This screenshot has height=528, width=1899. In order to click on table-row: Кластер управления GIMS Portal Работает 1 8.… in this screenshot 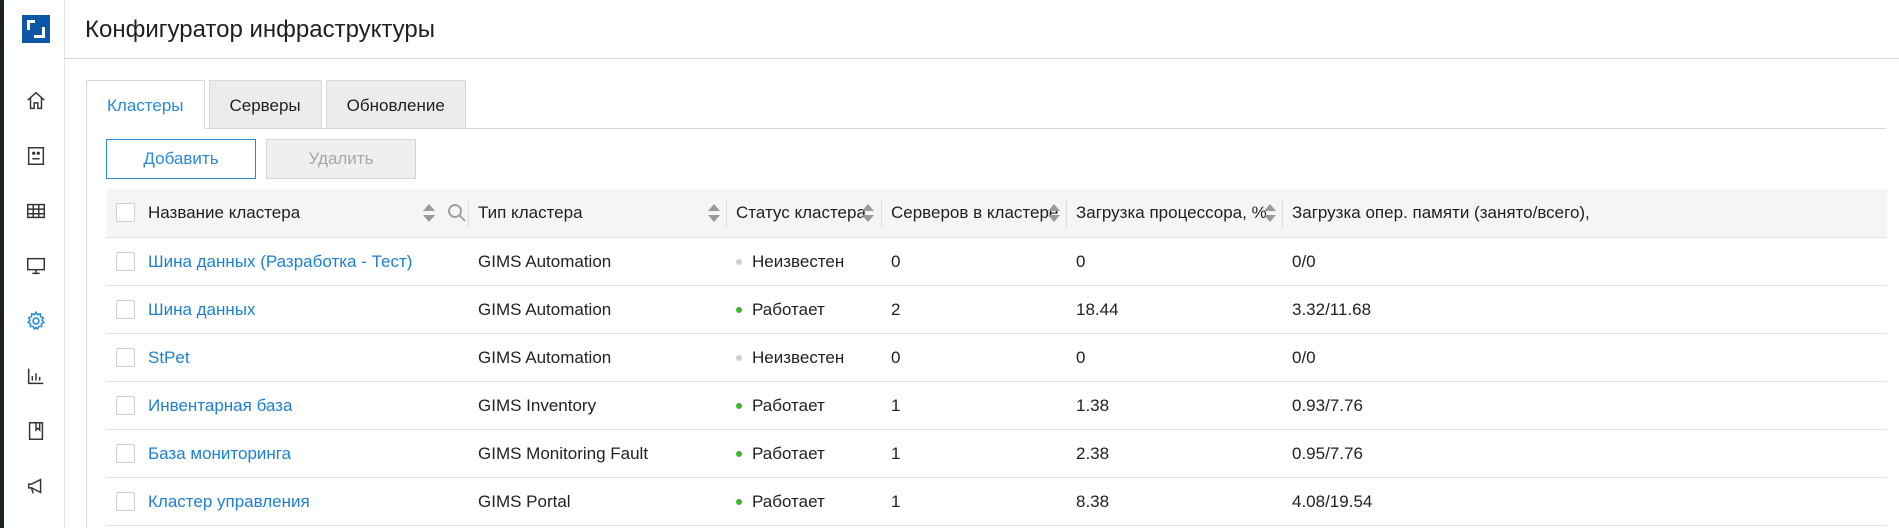, I will do `click(996, 502)`.